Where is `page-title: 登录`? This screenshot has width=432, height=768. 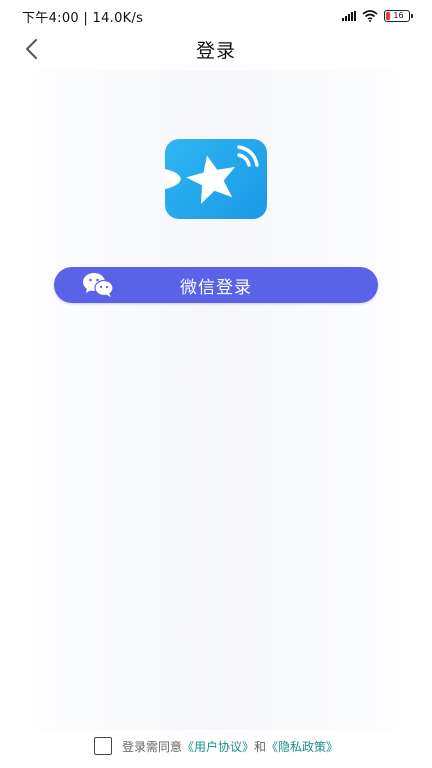 page-title: 登录 is located at coordinates (215, 50).